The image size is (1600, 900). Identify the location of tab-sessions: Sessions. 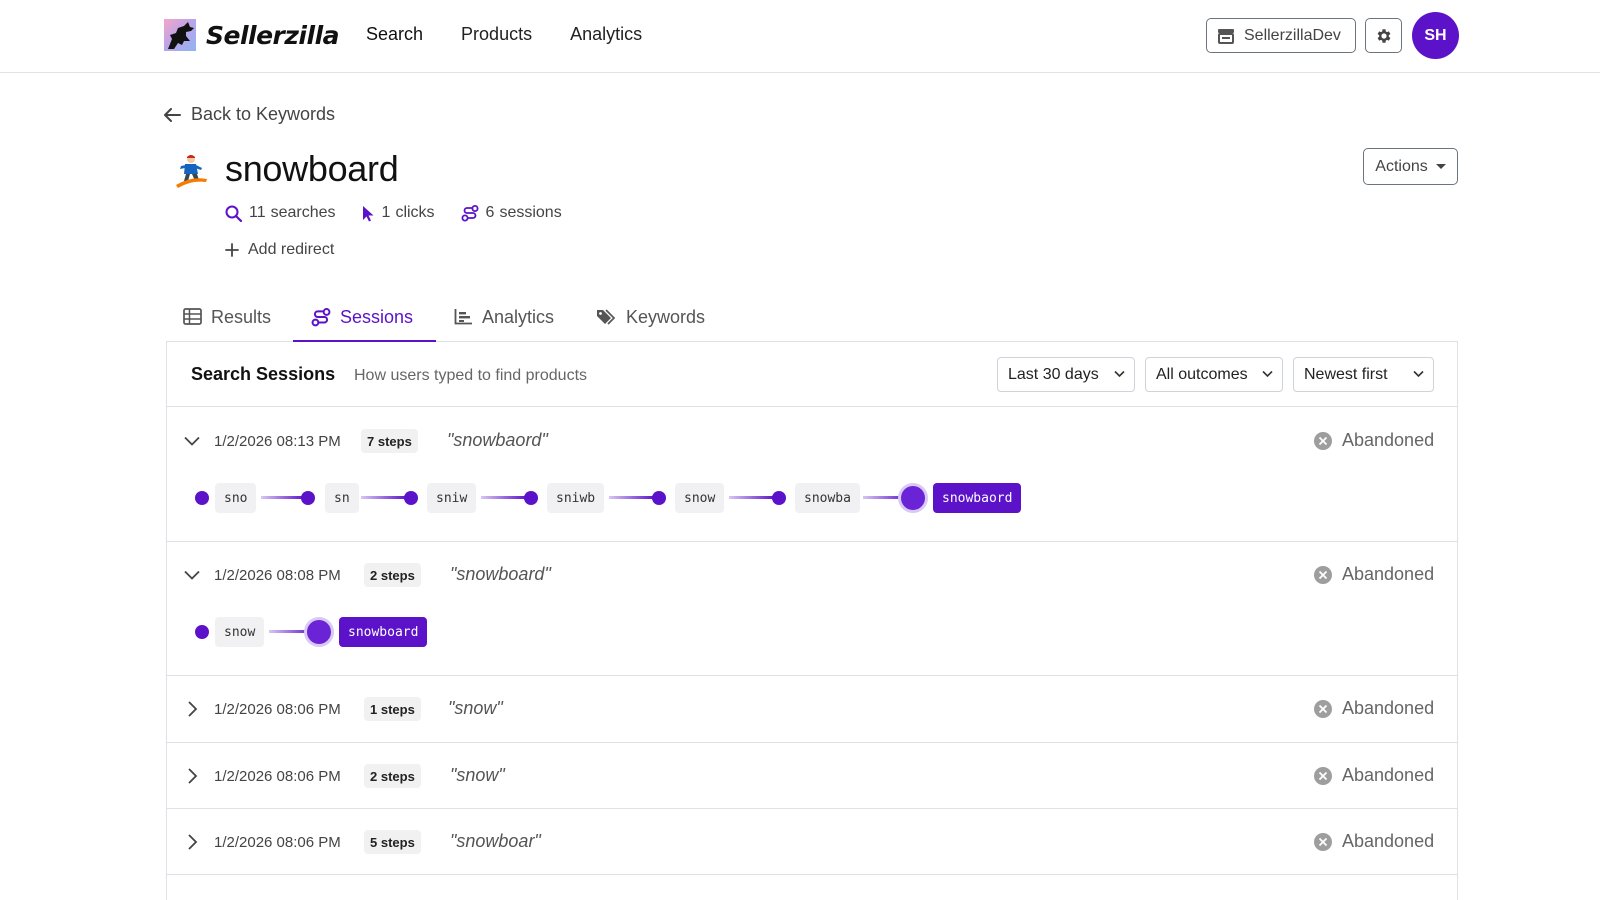
(364, 321).